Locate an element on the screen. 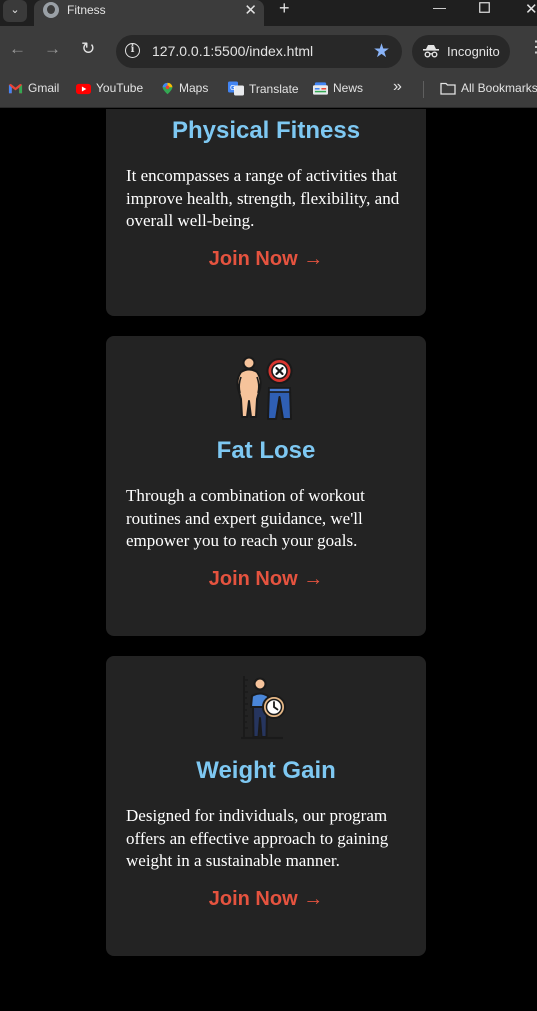 The image size is (537, 1011). incognito-icon is located at coordinates (431, 51).